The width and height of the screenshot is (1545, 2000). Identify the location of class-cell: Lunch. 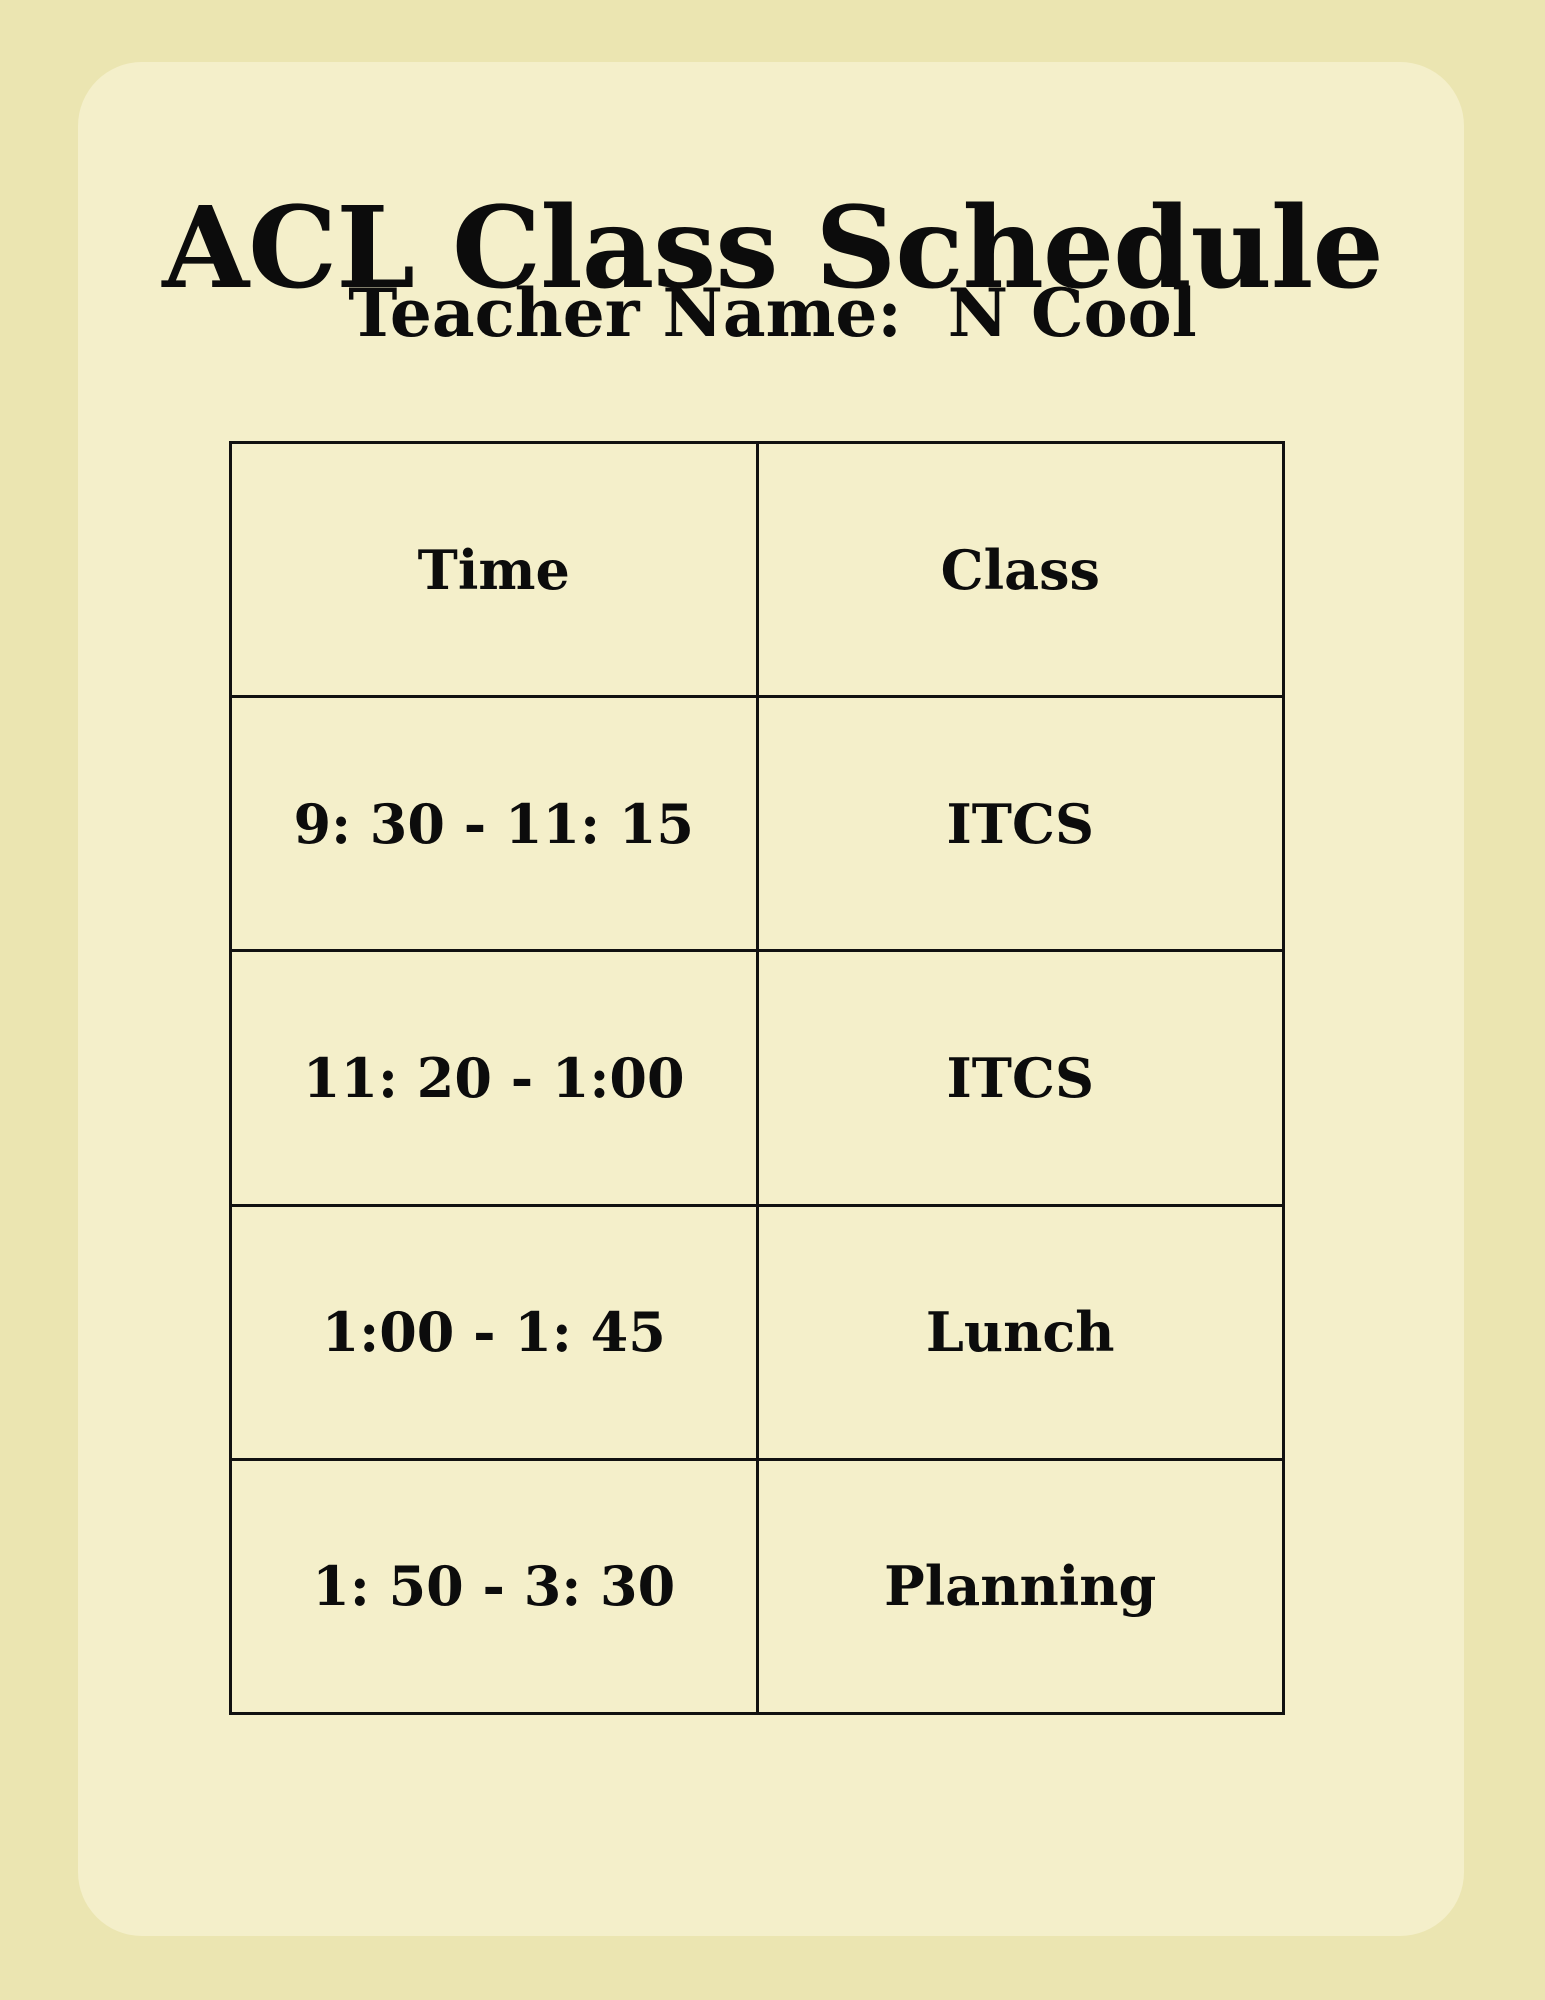
(1020, 1332).